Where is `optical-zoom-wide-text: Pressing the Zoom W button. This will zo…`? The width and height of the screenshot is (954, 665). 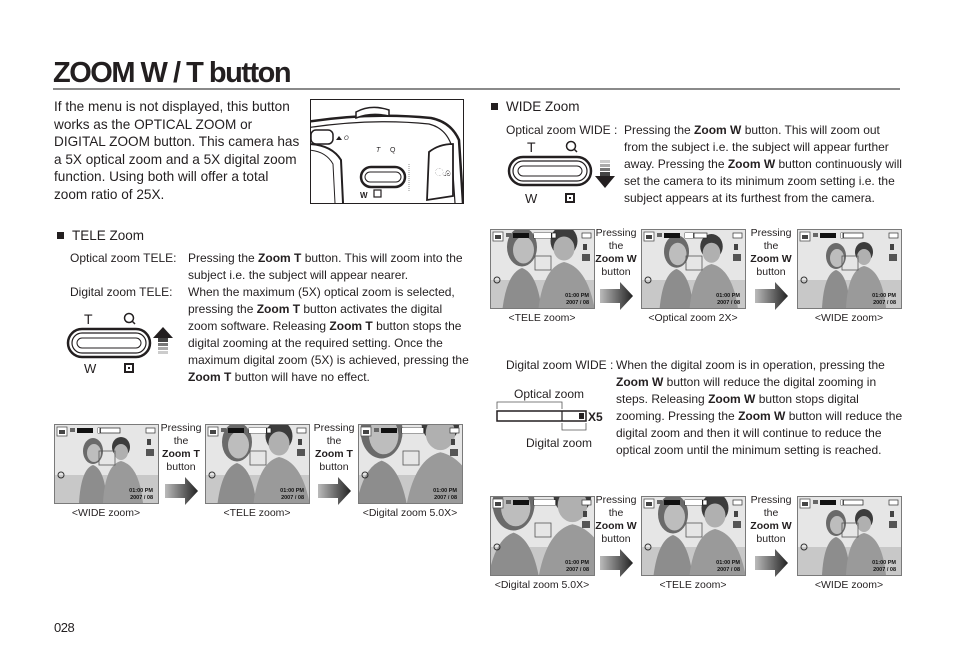 optical-zoom-wide-text: Pressing the Zoom W button. This will zo… is located at coordinates (763, 164).